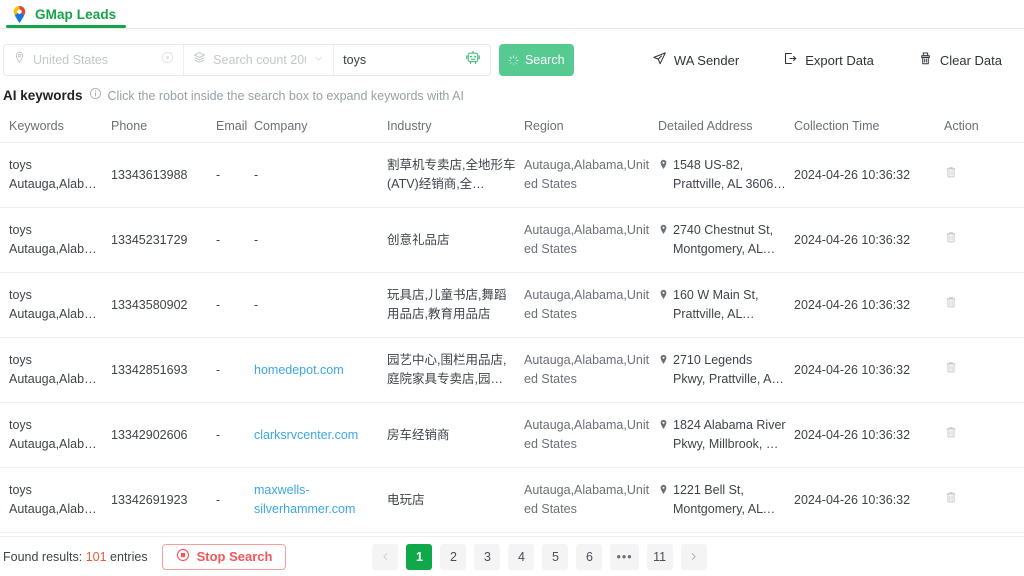  Describe the element at coordinates (455, 240) in the screenshot. I see `cell-industry: 创意礼品店` at that location.